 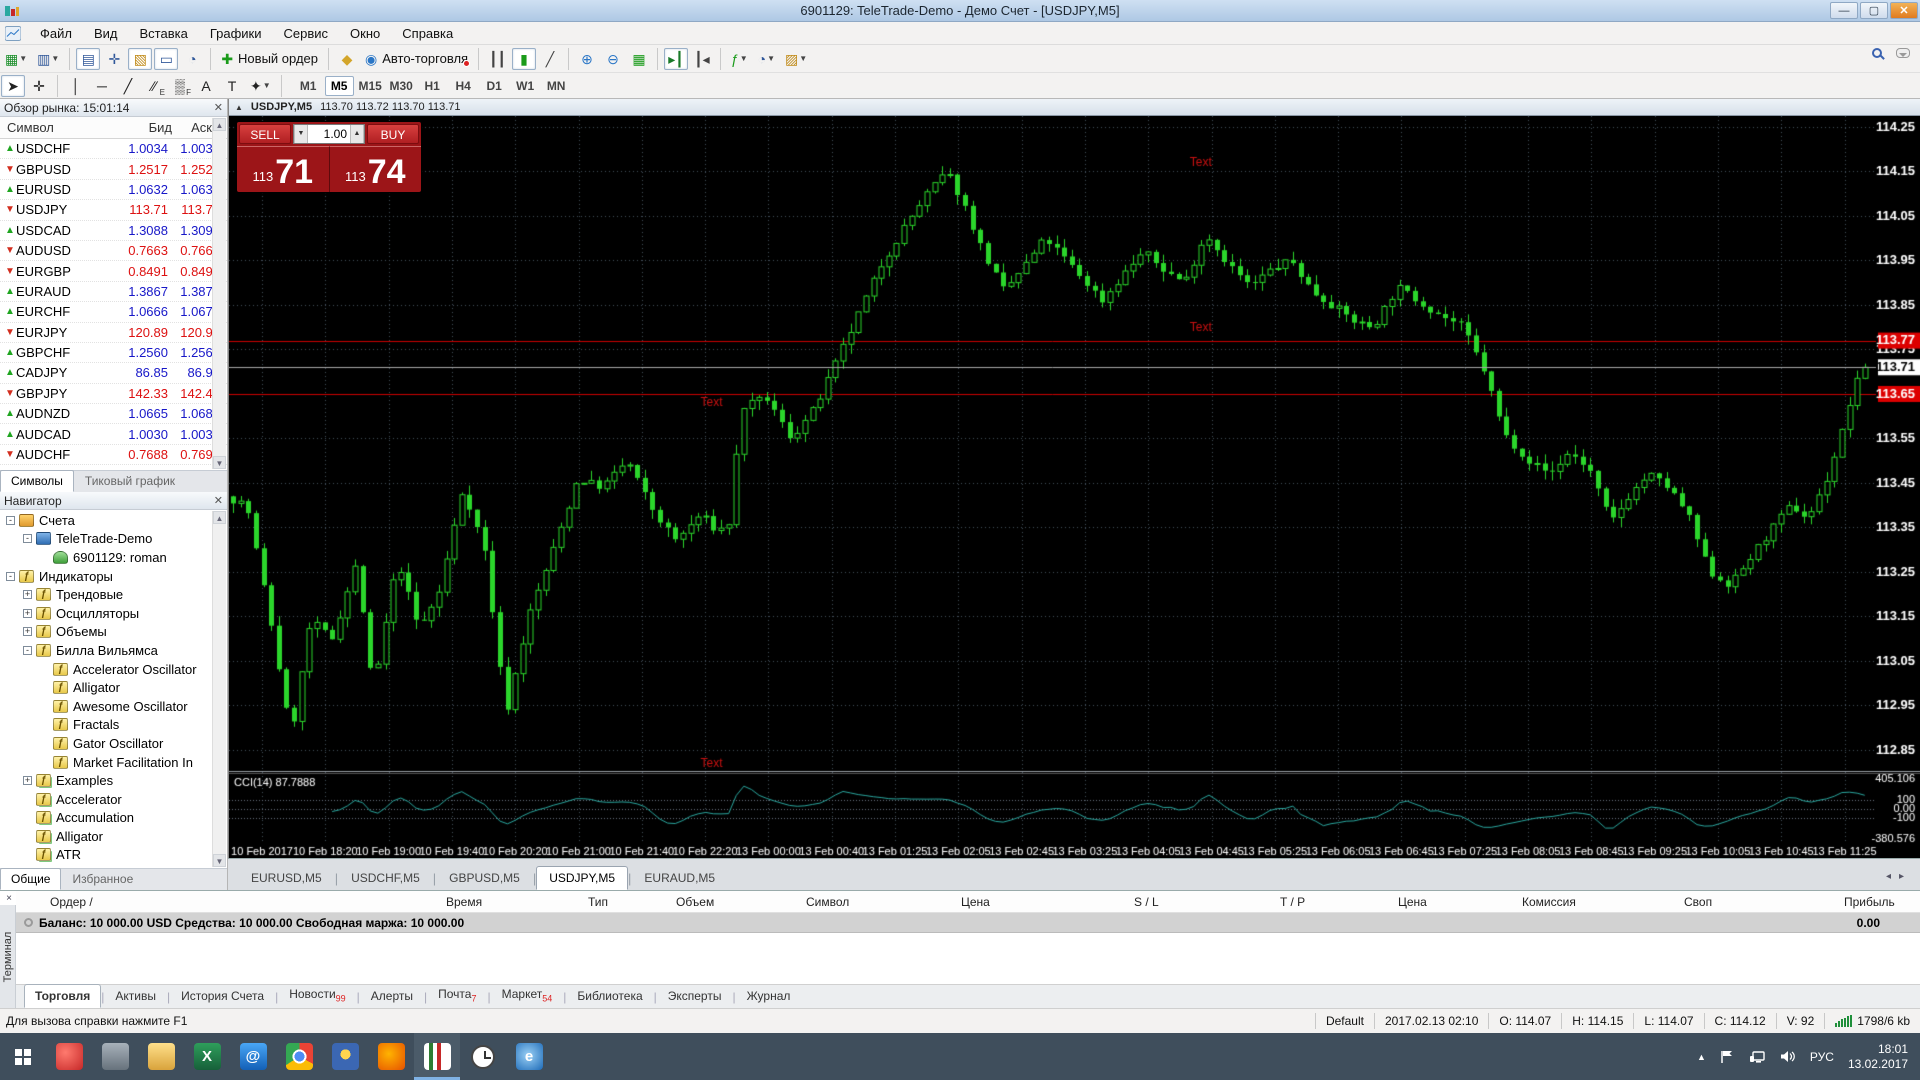 I want to click on taskbar-app-mail: @, so click(x=253, y=1056).